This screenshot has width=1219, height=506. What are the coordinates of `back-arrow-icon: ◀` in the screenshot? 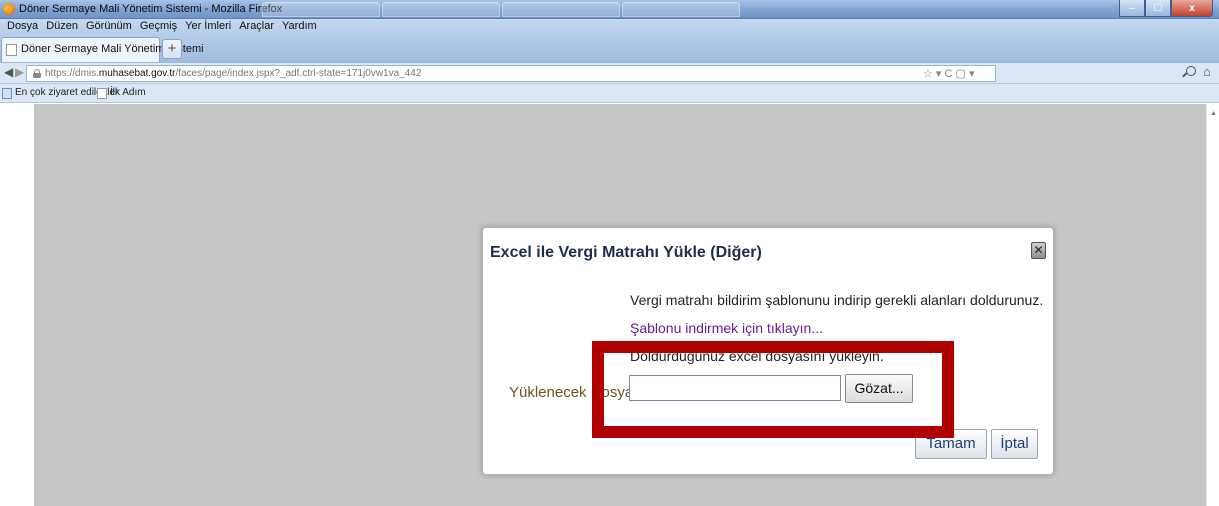 It's located at (8, 72).